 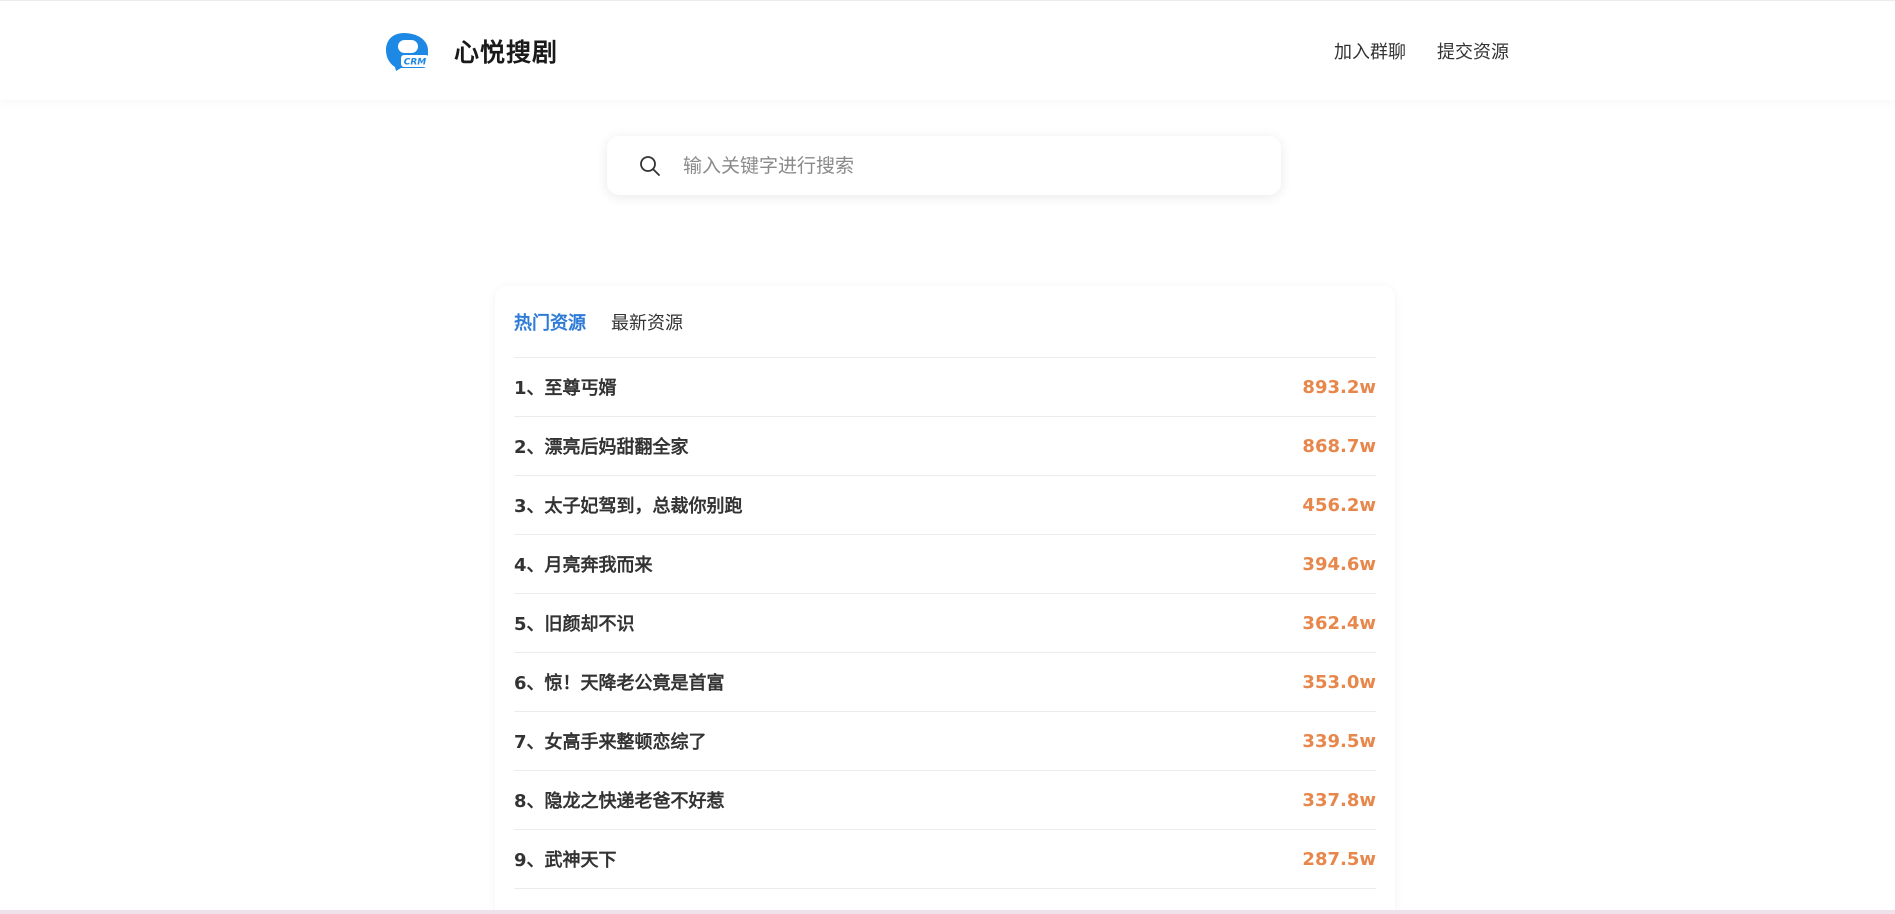 What do you see at coordinates (945, 387) in the screenshot?
I see `list-item: 1、至尊丐婿 893.2w` at bounding box center [945, 387].